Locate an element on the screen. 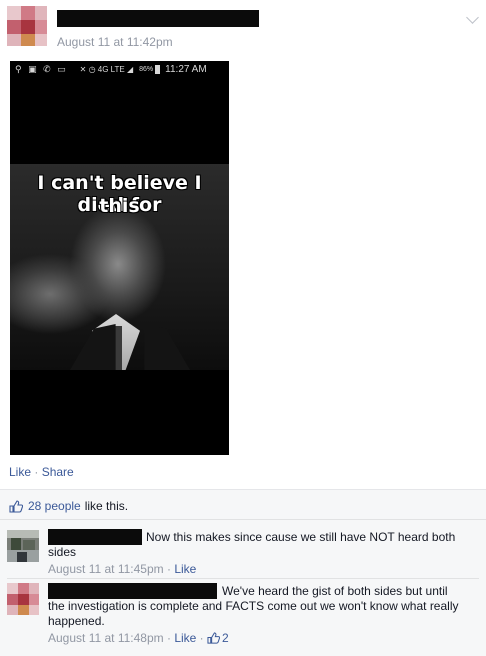  like-link: Like is located at coordinates (20, 472).